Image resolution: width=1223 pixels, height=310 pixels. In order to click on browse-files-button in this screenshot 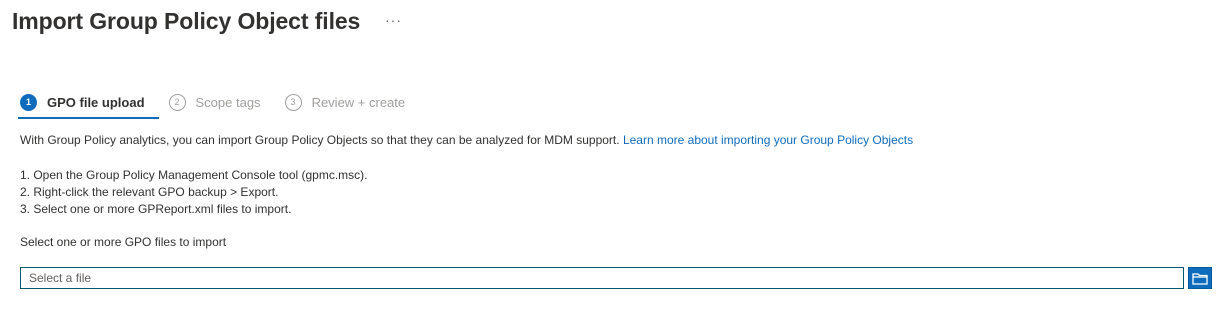, I will do `click(1200, 278)`.